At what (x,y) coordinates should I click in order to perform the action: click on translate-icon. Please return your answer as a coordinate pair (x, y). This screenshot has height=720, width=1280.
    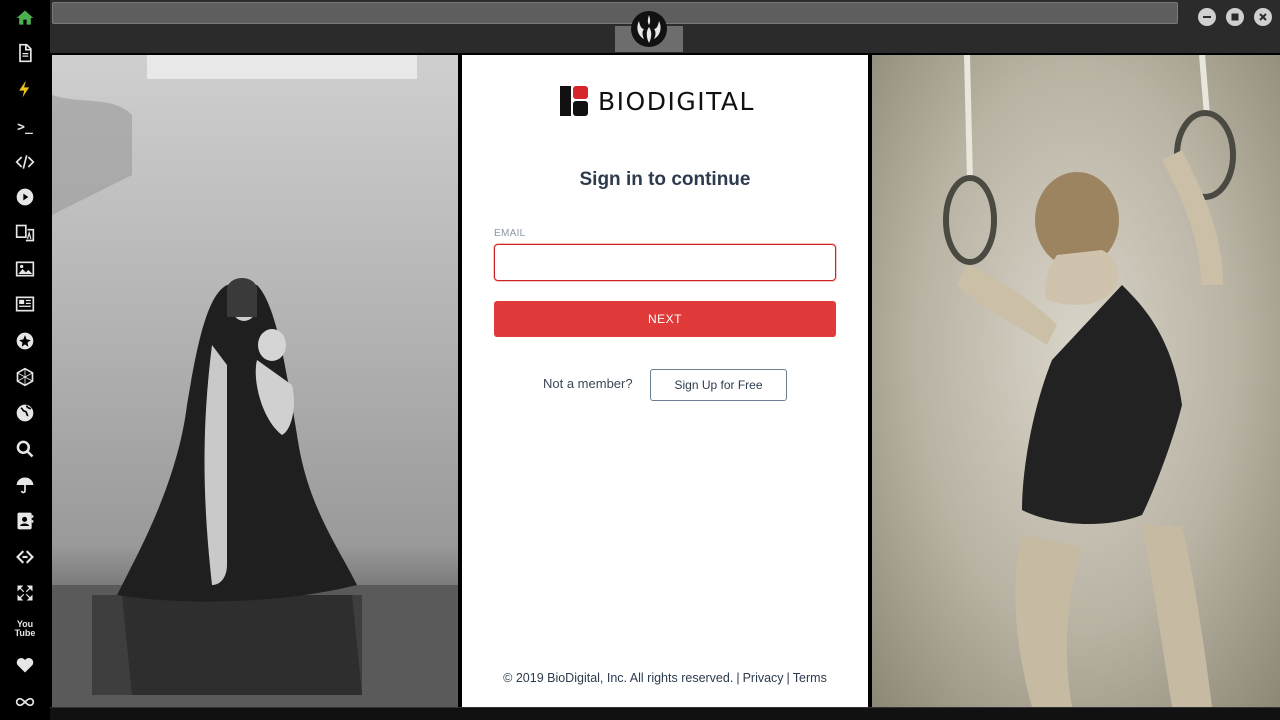
    Looking at the image, I should click on (25, 233).